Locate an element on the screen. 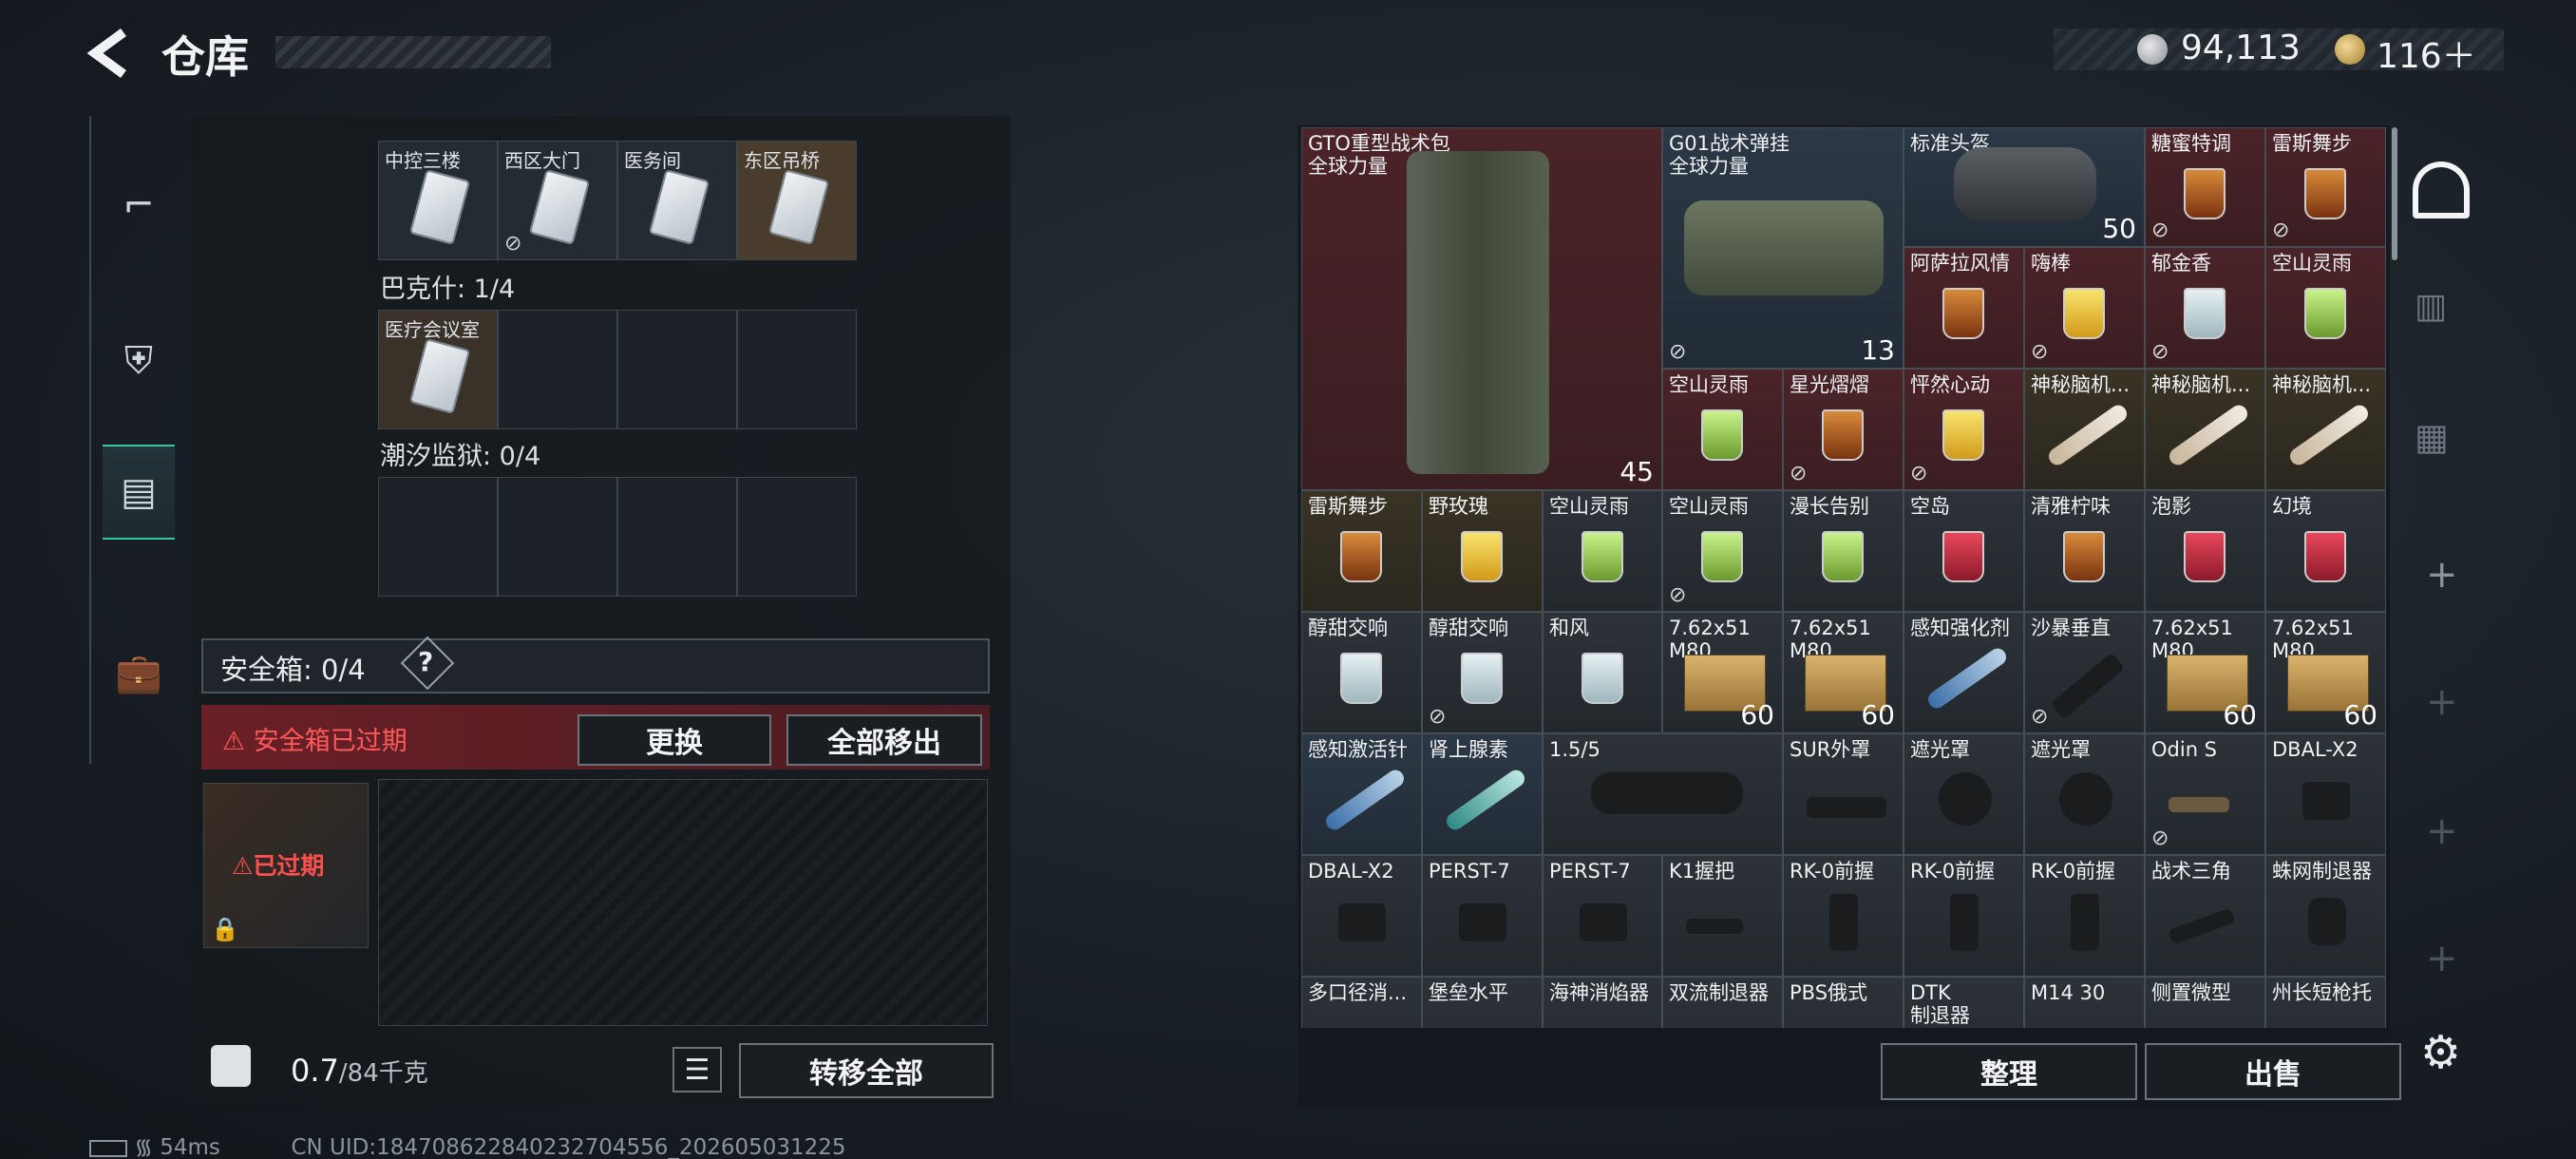  premium-currency-icon is located at coordinates (2350, 49).